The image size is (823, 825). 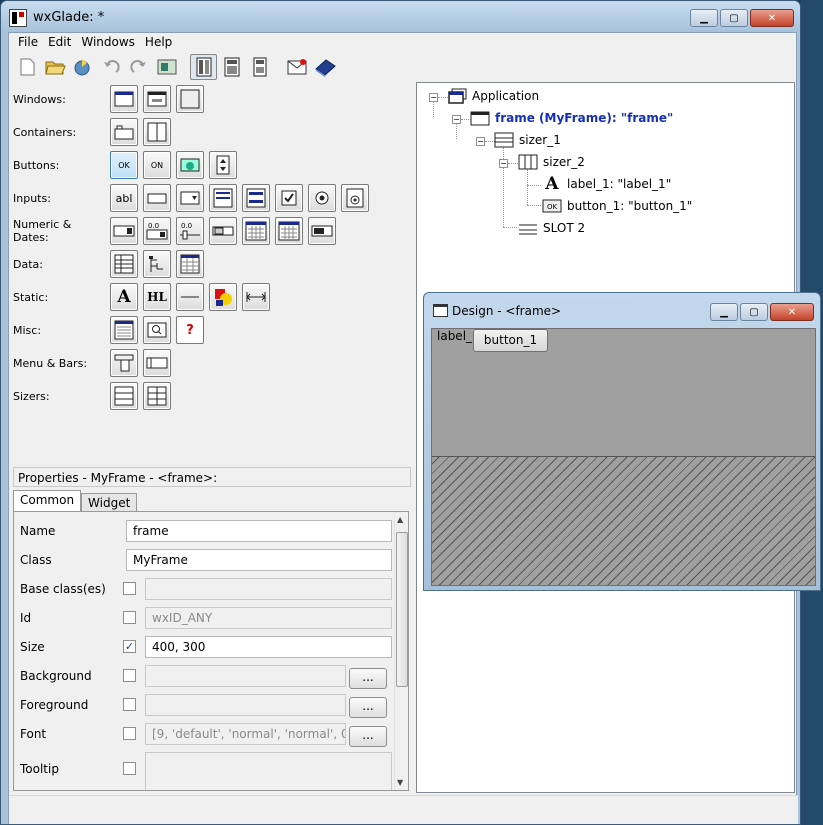 What do you see at coordinates (157, 264) in the screenshot?
I see `treectrl-icon` at bounding box center [157, 264].